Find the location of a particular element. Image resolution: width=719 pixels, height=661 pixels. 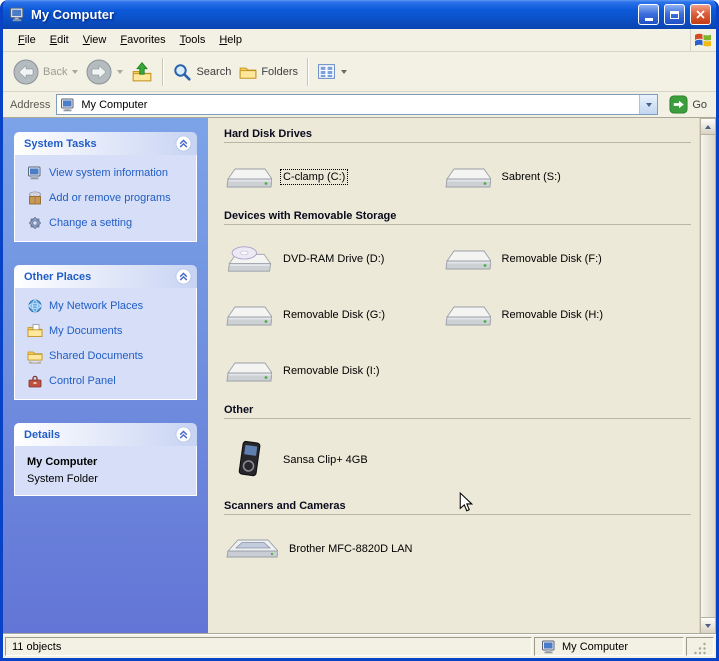

my-documents-icon is located at coordinates (35, 331).